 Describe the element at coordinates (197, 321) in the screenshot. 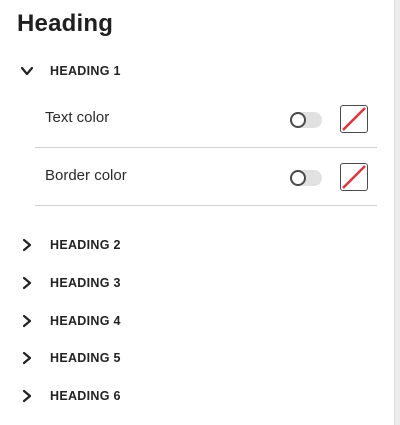

I see `section-header-heading-4: HEADING 4` at that location.